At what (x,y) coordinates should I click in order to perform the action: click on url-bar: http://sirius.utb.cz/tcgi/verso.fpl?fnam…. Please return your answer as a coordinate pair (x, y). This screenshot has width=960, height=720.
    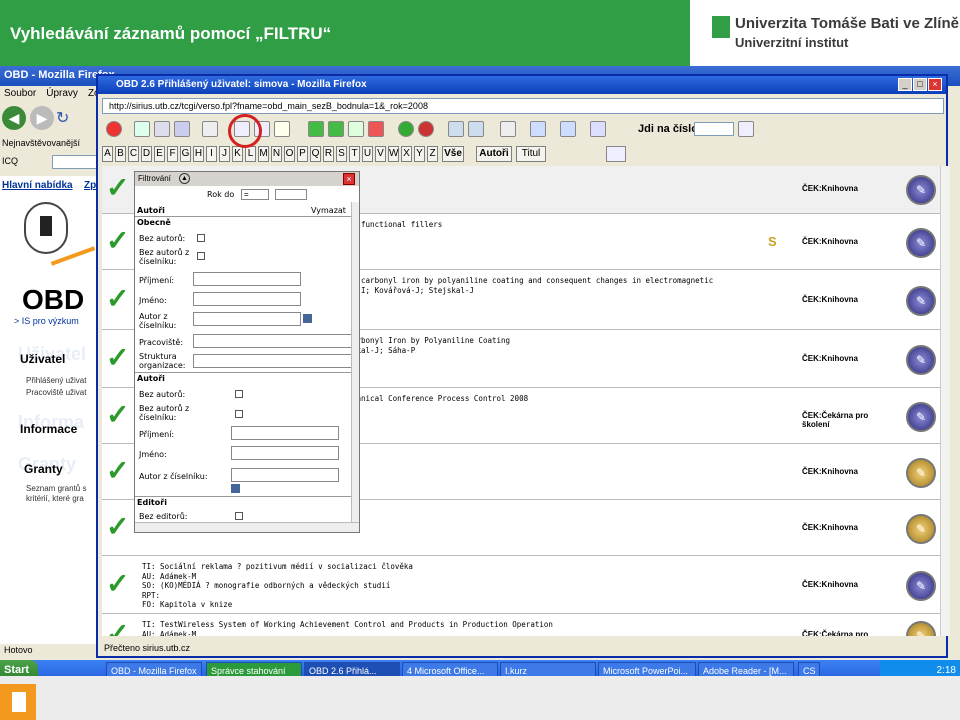
    Looking at the image, I should click on (523, 106).